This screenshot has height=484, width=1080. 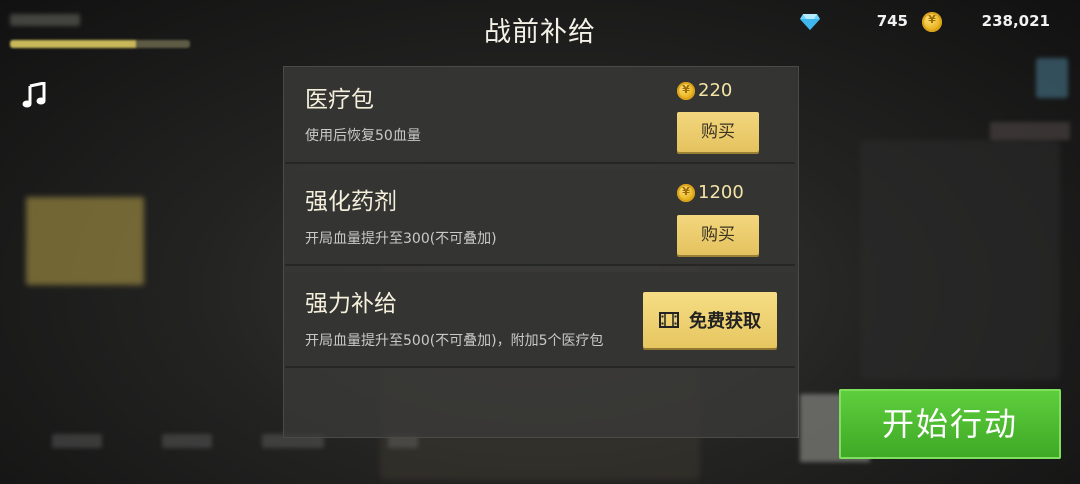 I want to click on supply-item-potion: 强化药剂 开局血量提升至300(不可叠加) 1200 购买, so click(x=540, y=218).